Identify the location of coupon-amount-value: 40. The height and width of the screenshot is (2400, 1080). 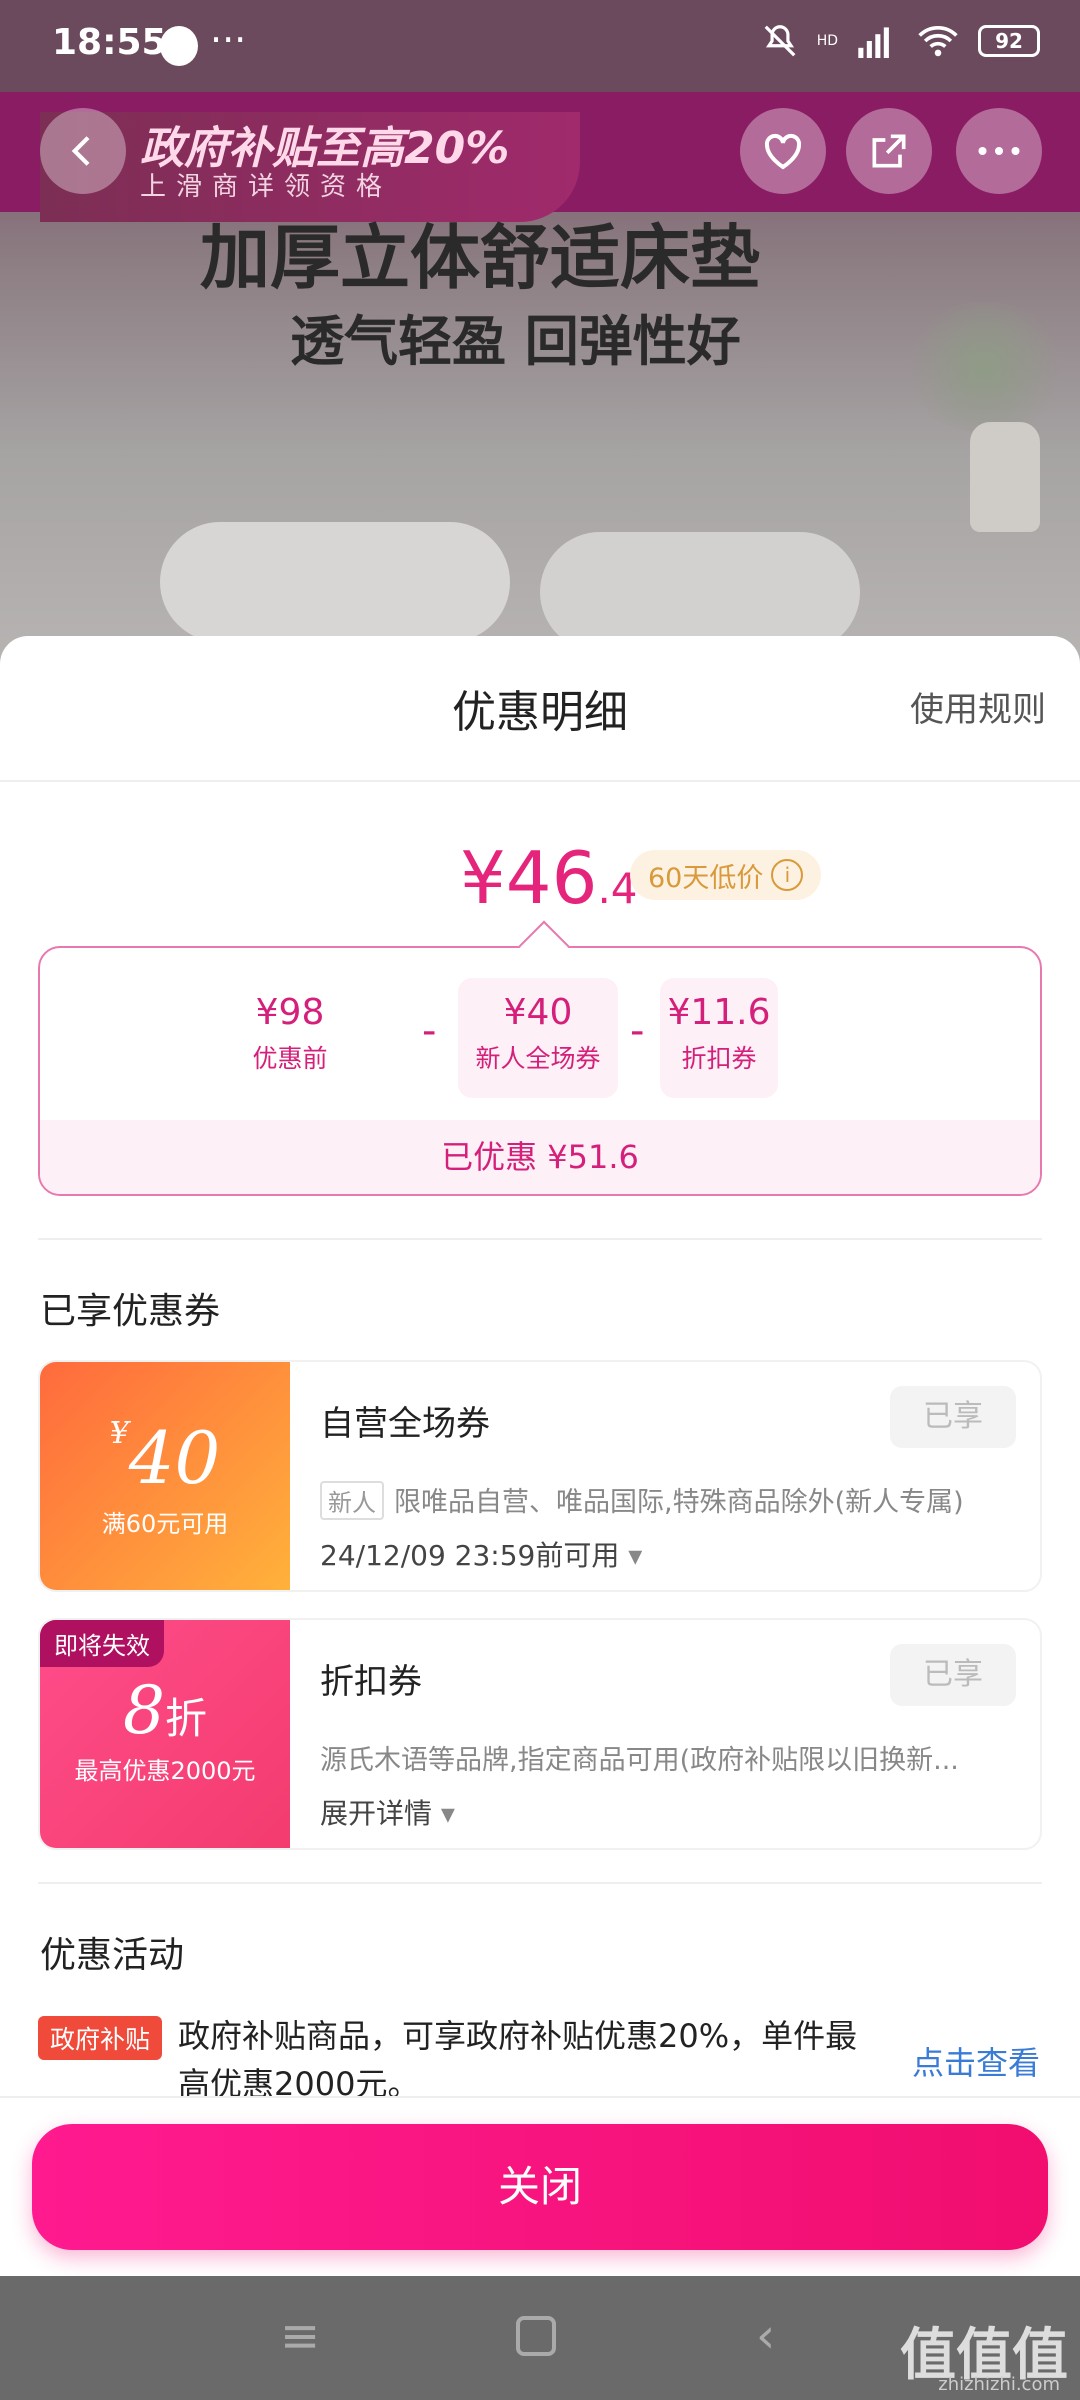
(174, 1458).